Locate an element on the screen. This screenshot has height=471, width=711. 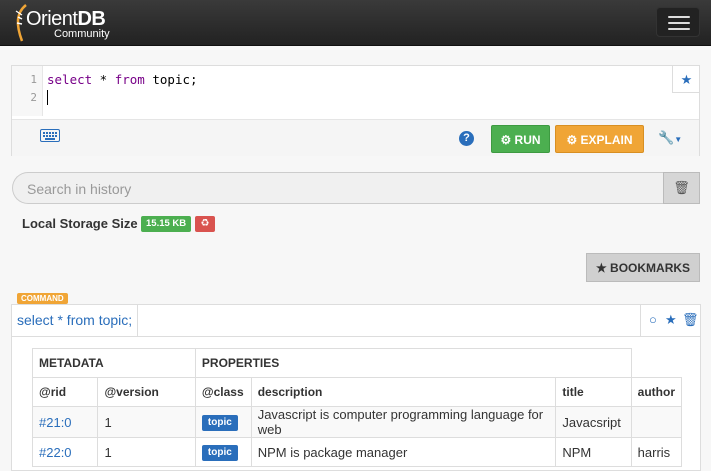
properties-group-header: PROPERTIES is located at coordinates (413, 363).